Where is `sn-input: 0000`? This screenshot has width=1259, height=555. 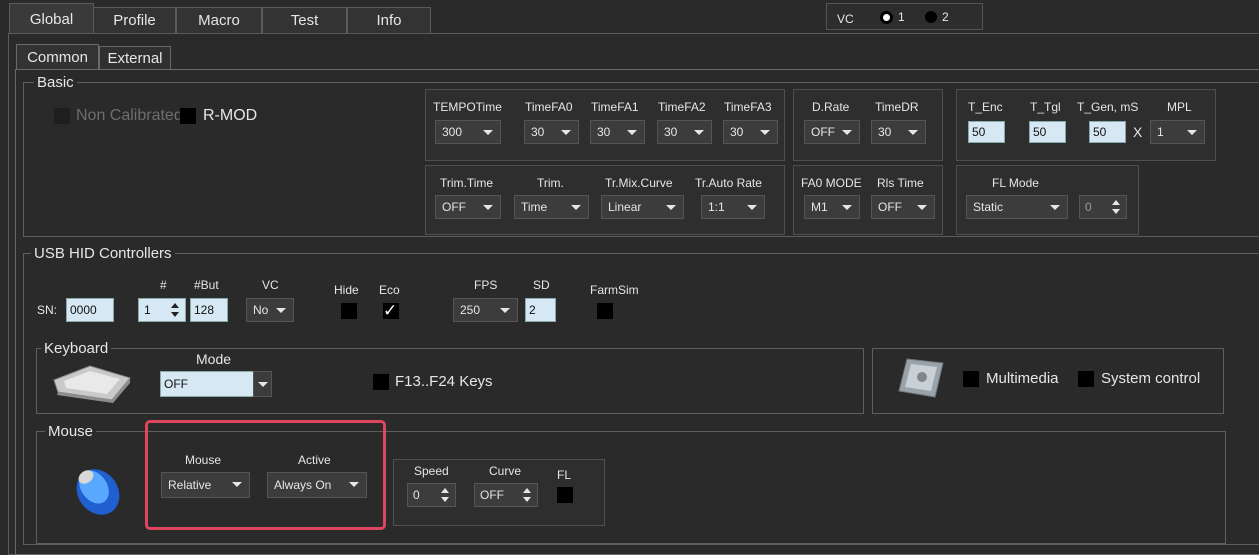 sn-input: 0000 is located at coordinates (90, 310).